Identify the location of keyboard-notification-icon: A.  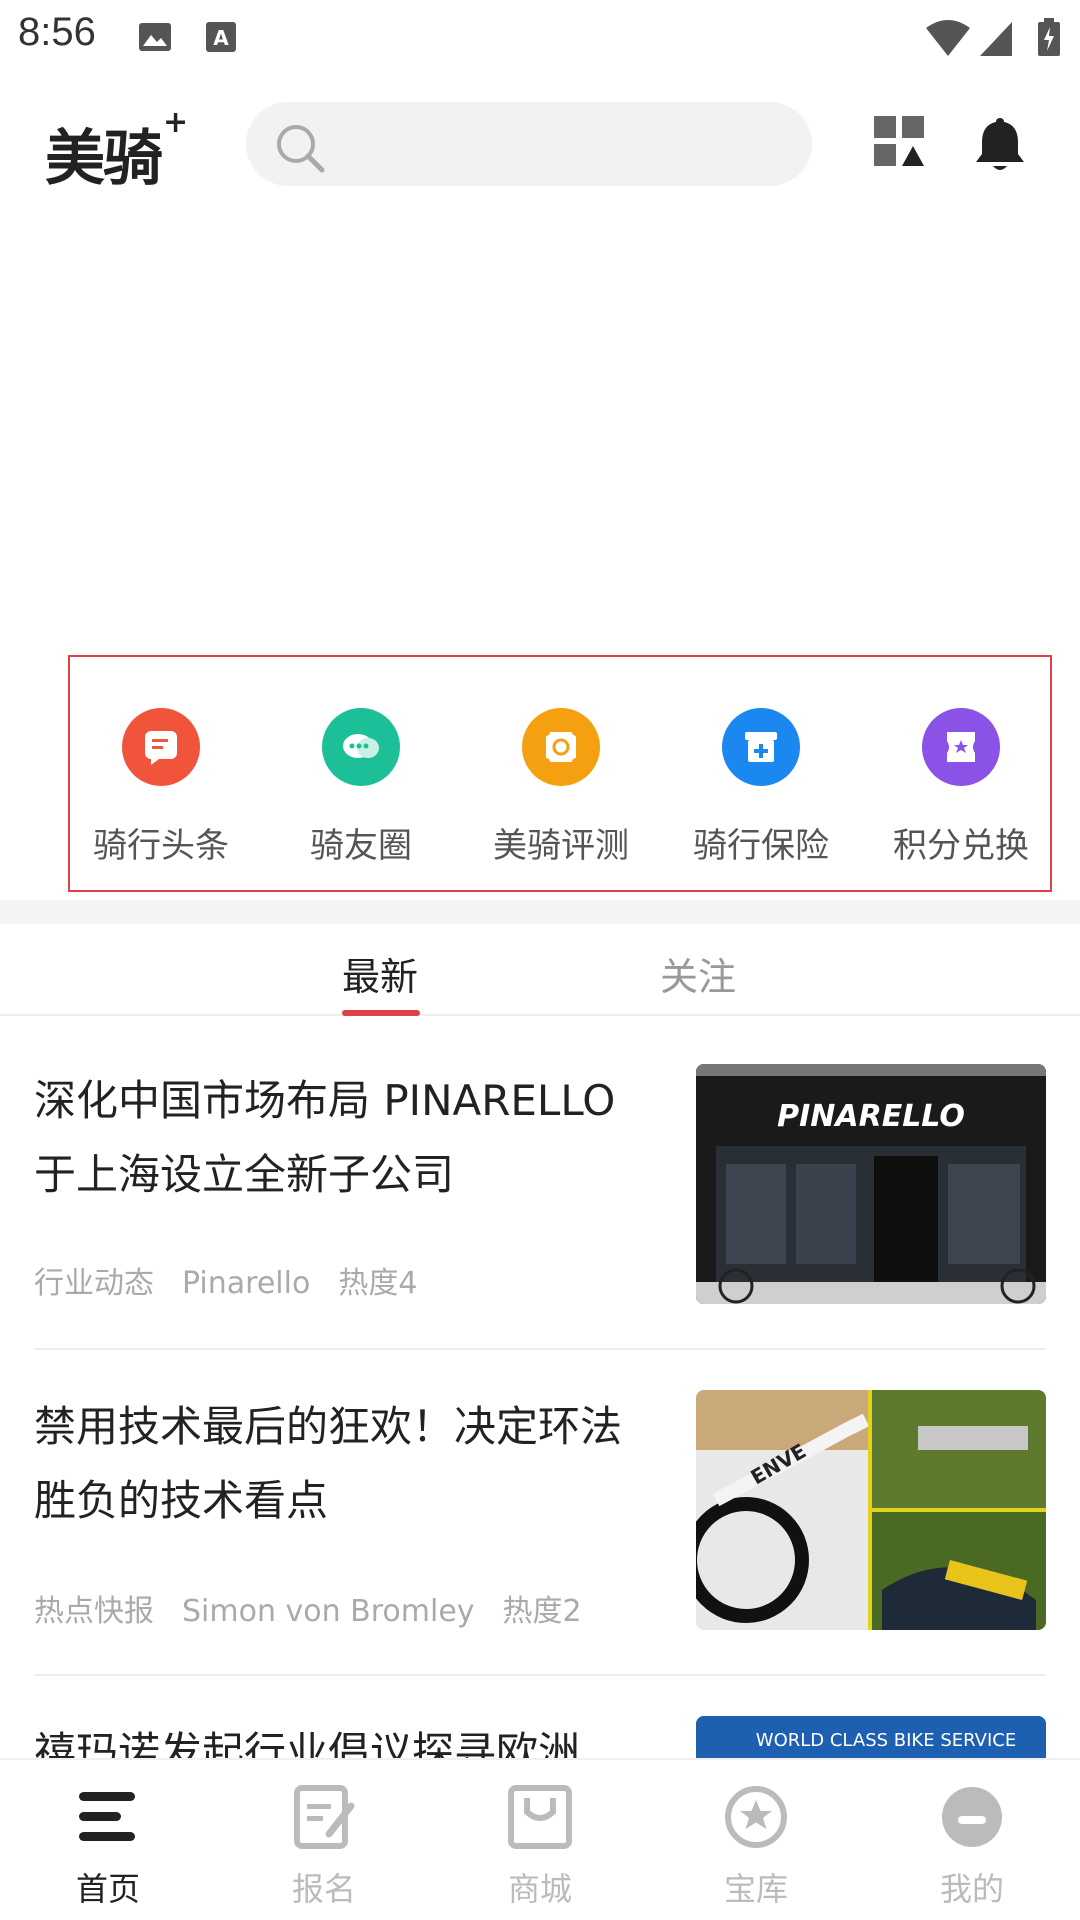
(221, 39).